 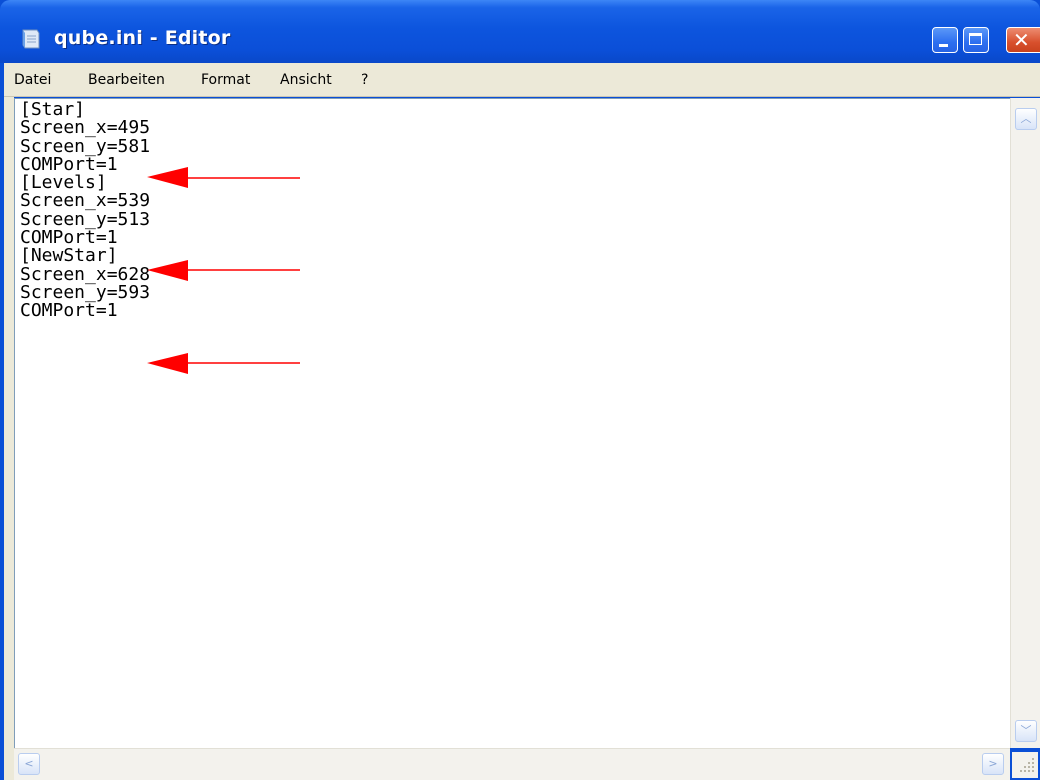 I want to click on scroll-left-button: <, so click(x=29, y=764).